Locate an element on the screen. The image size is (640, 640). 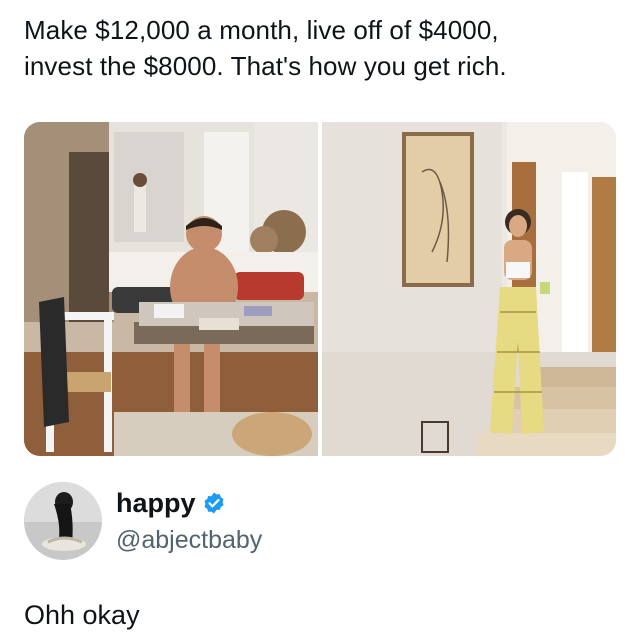
verified-badge-icon is located at coordinates (214, 503).